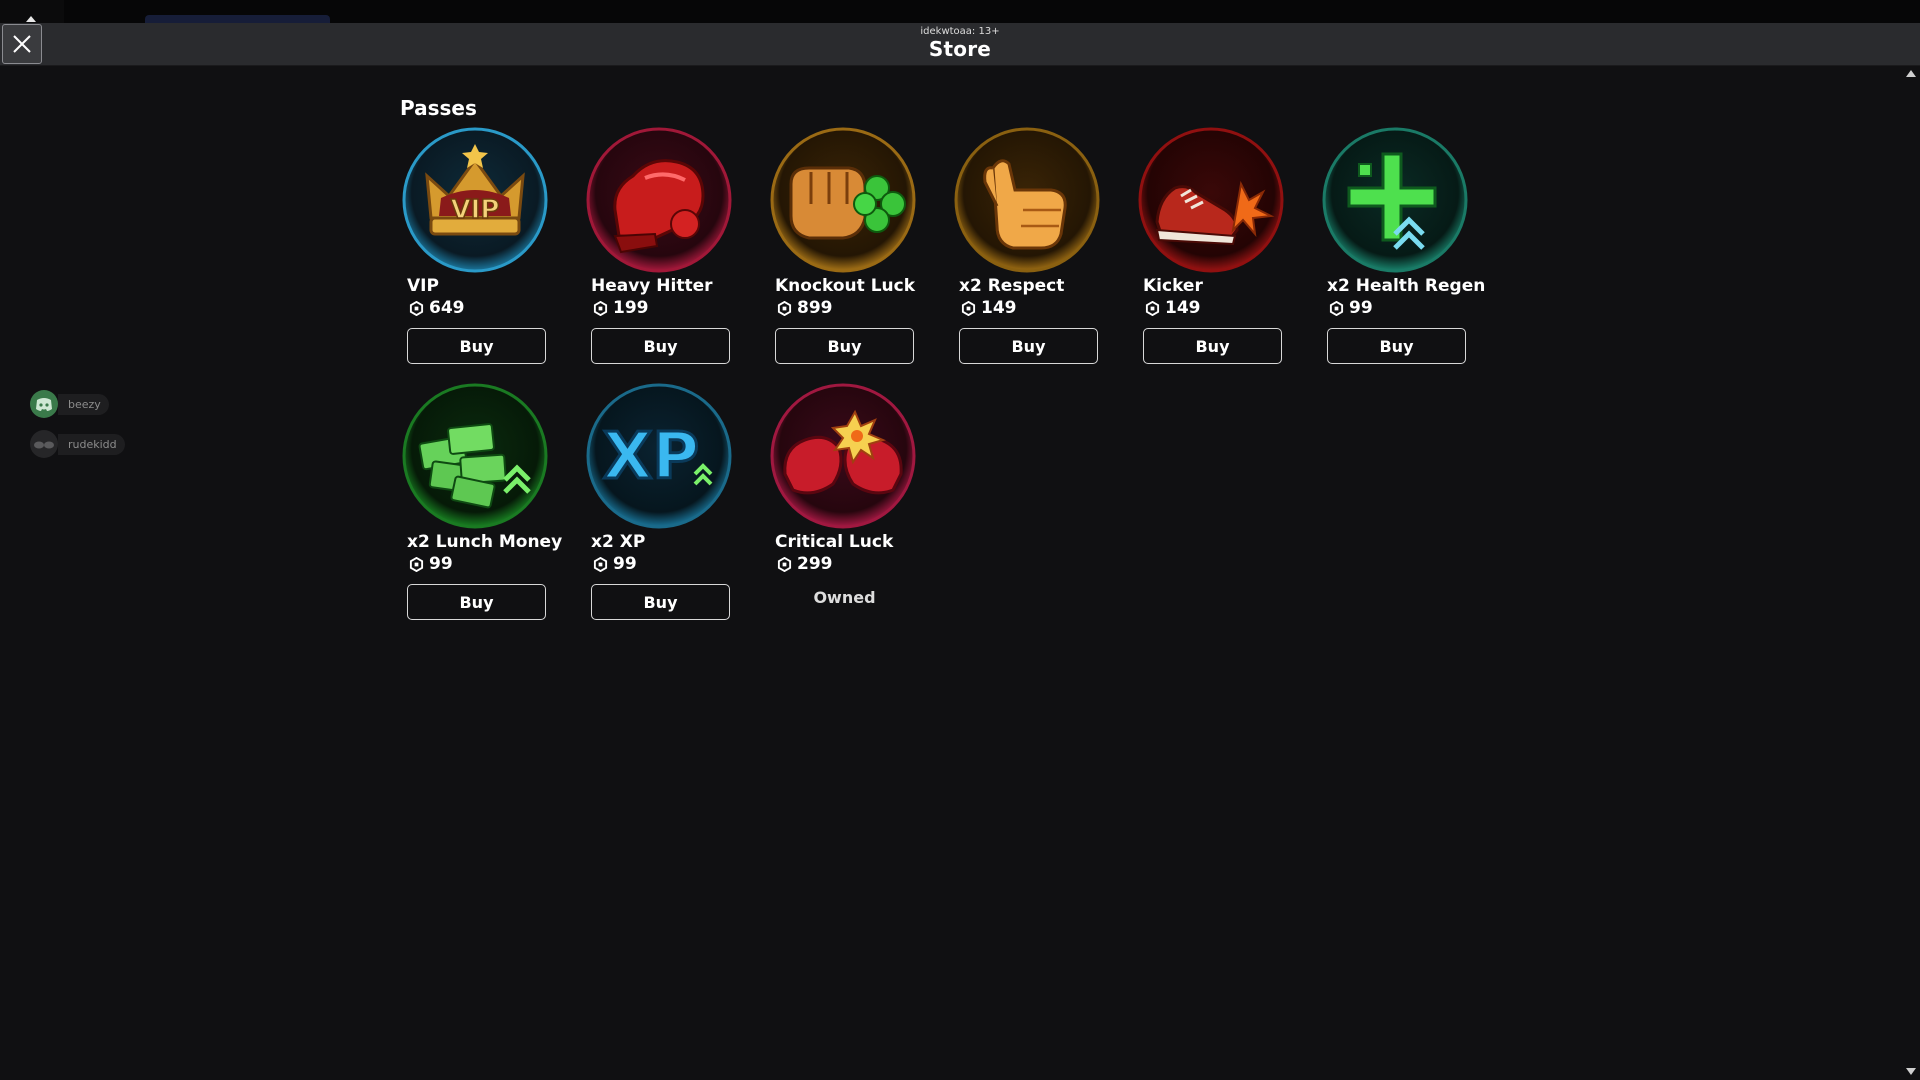 This screenshot has height=1080, width=1920. What do you see at coordinates (83, 404) in the screenshot?
I see `player-name: beezy` at bounding box center [83, 404].